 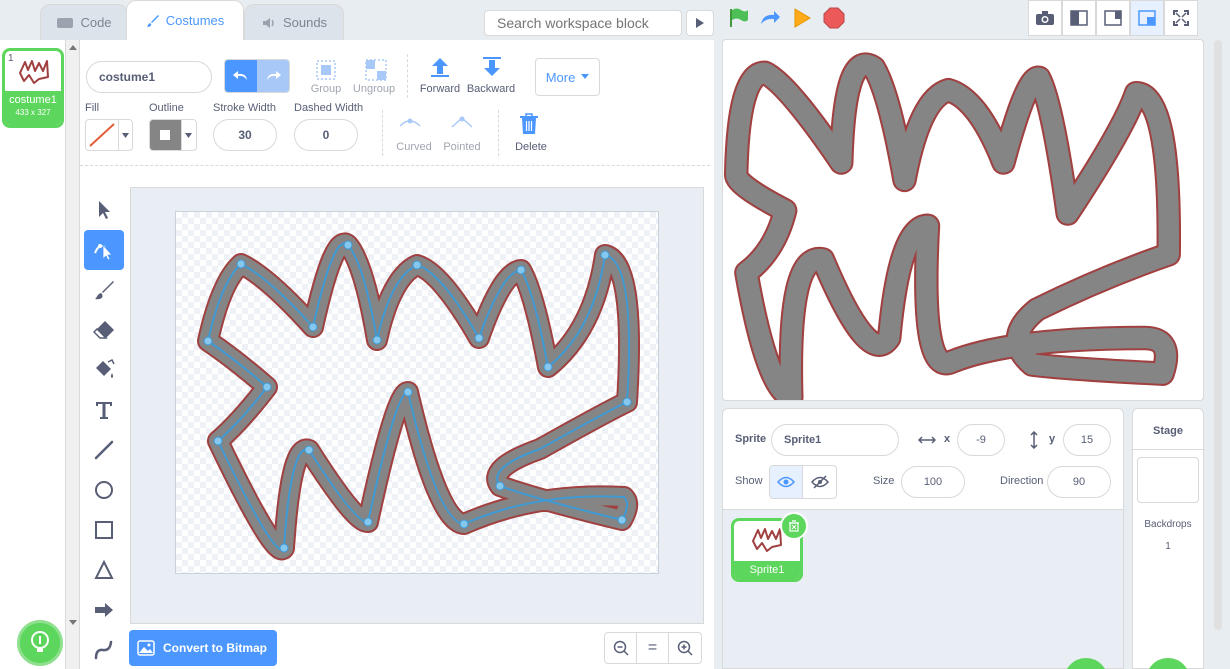 What do you see at coordinates (326, 70) in the screenshot?
I see `group-icon` at bounding box center [326, 70].